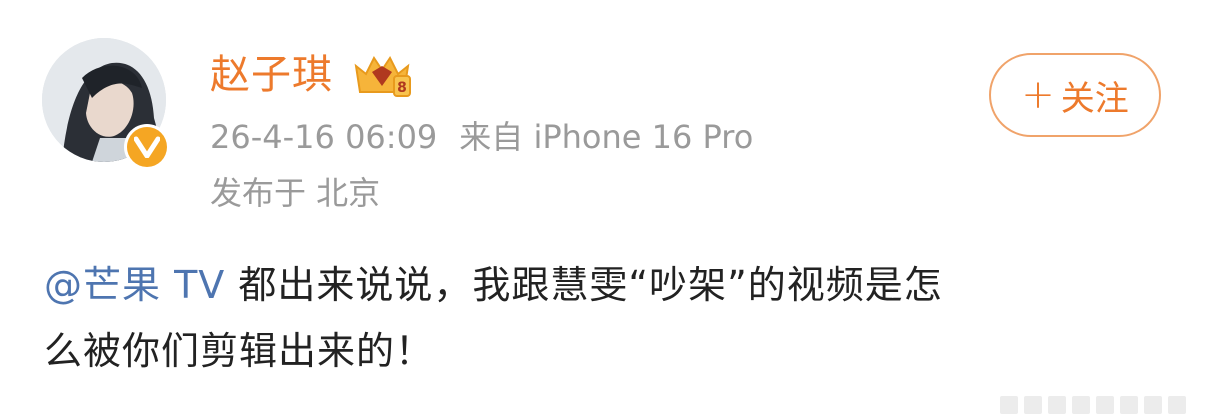 The image size is (1206, 420). I want to click on verified-v-icon, so click(147, 147).